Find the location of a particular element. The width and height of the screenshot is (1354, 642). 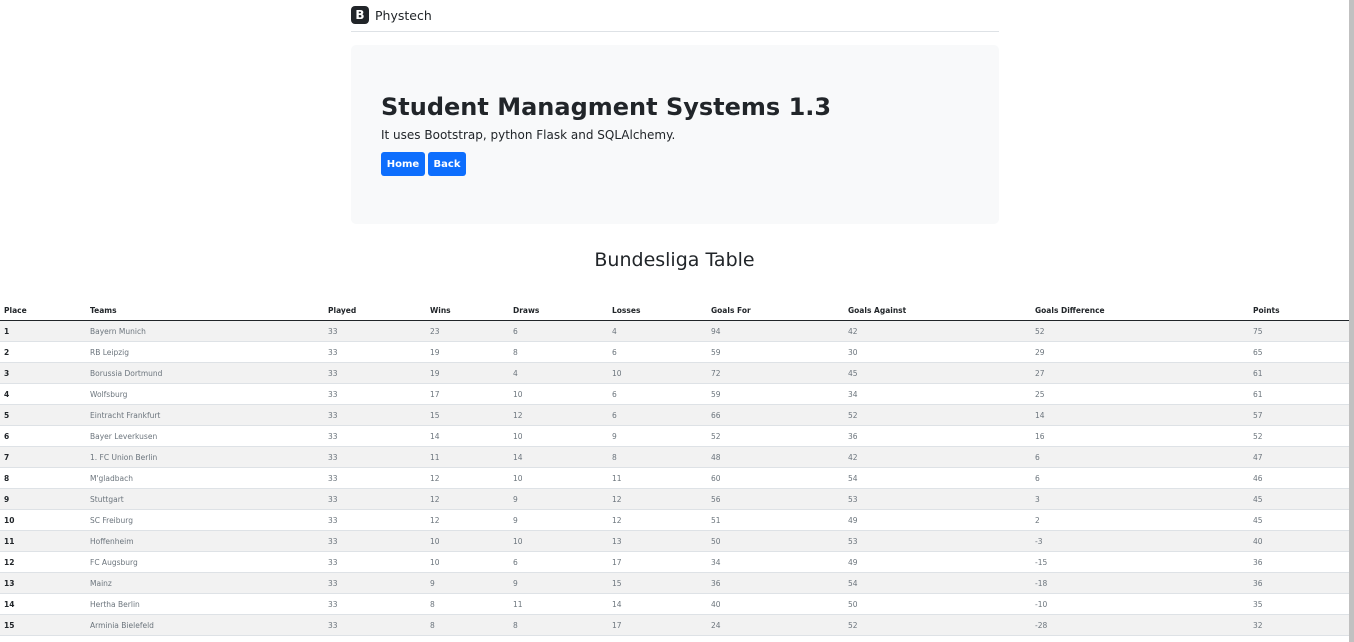

brand-name: Phystech is located at coordinates (403, 15).